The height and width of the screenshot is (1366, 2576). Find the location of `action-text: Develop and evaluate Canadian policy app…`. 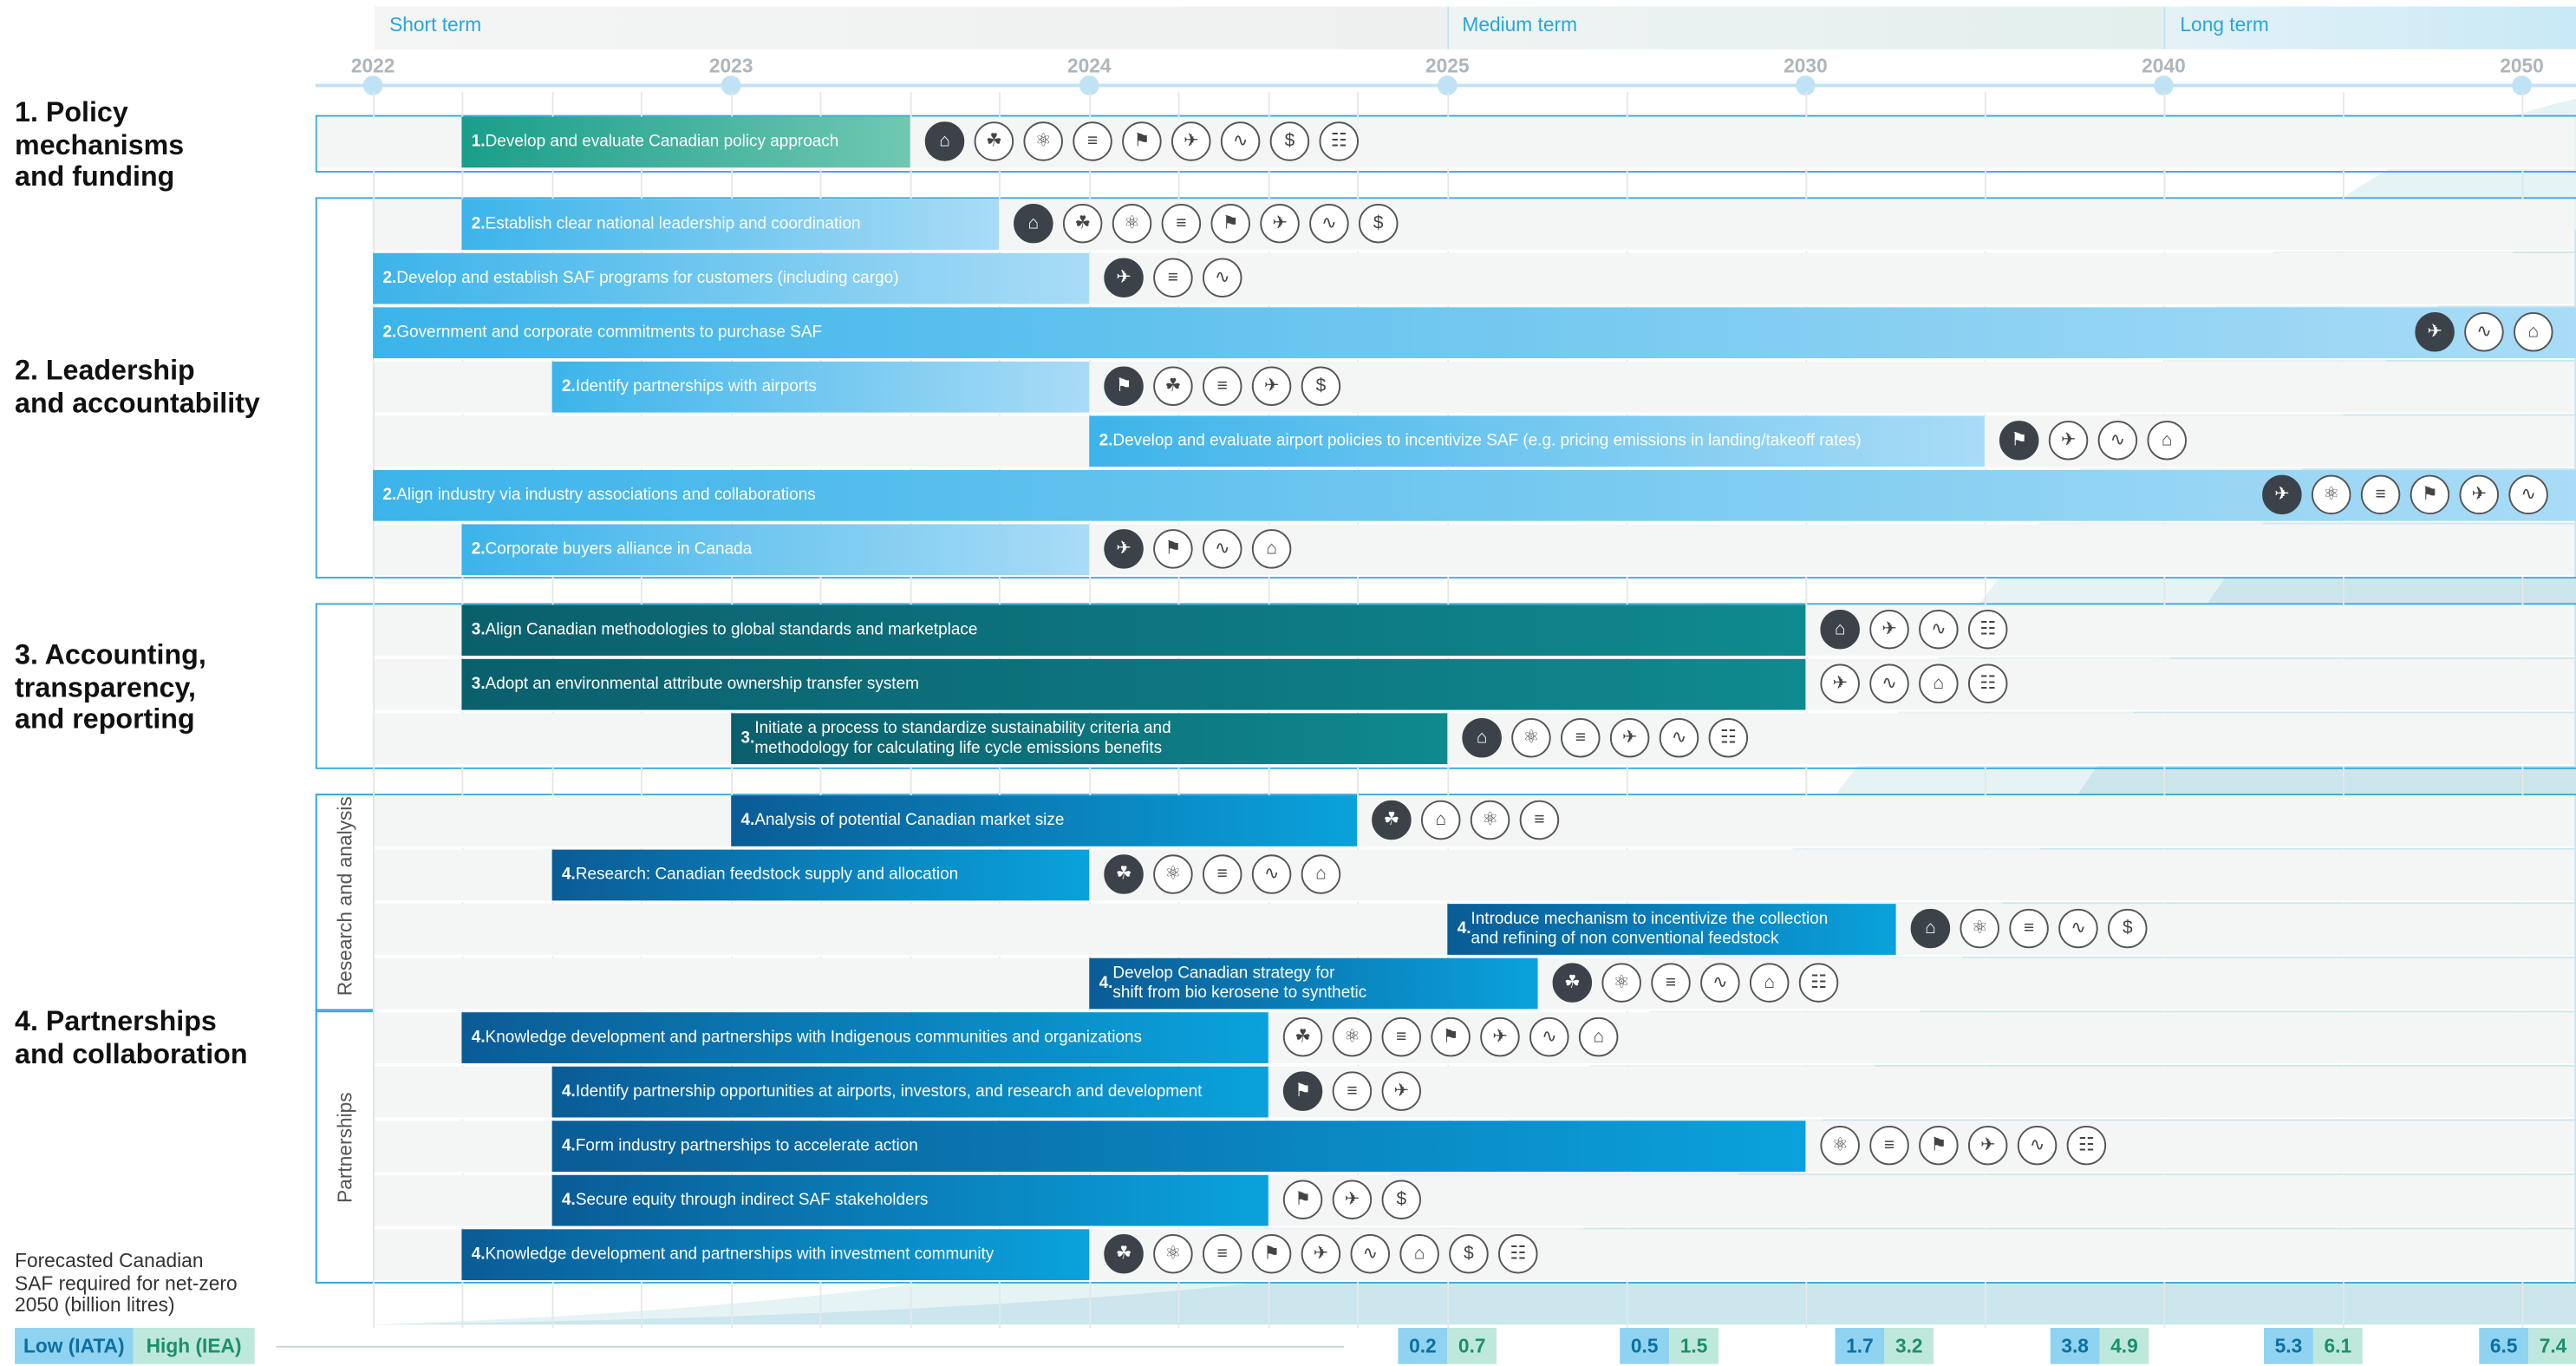

action-text: Develop and evaluate Canadian policy app… is located at coordinates (662, 141).